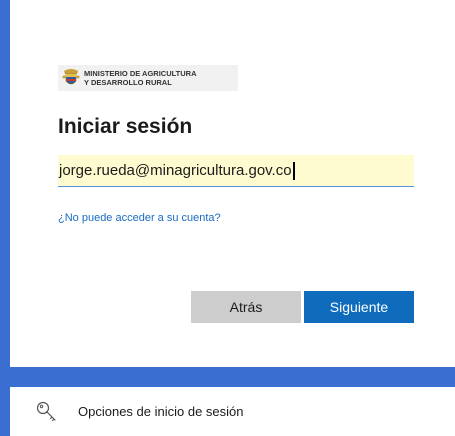 The width and height of the screenshot is (455, 436). What do you see at coordinates (293, 170) in the screenshot?
I see `text-caret` at bounding box center [293, 170].